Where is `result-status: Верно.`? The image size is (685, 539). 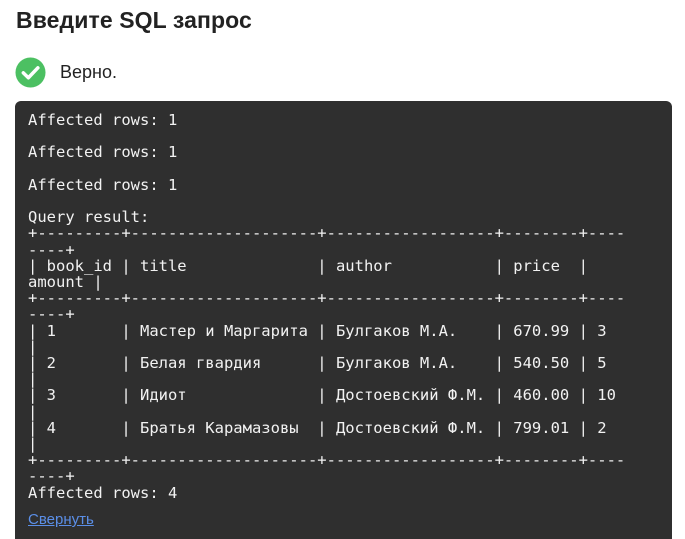 result-status: Верно. is located at coordinates (66, 72).